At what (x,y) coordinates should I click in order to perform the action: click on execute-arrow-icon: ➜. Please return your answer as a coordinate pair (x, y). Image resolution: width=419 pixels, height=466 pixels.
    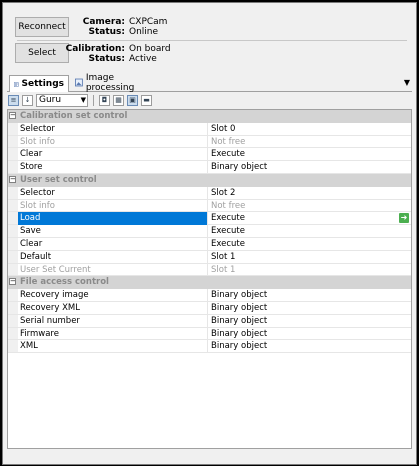
    Looking at the image, I should click on (404, 218).